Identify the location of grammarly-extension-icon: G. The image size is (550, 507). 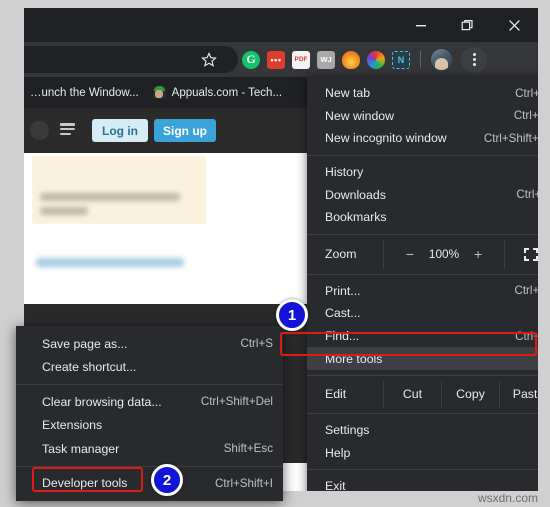
(251, 59).